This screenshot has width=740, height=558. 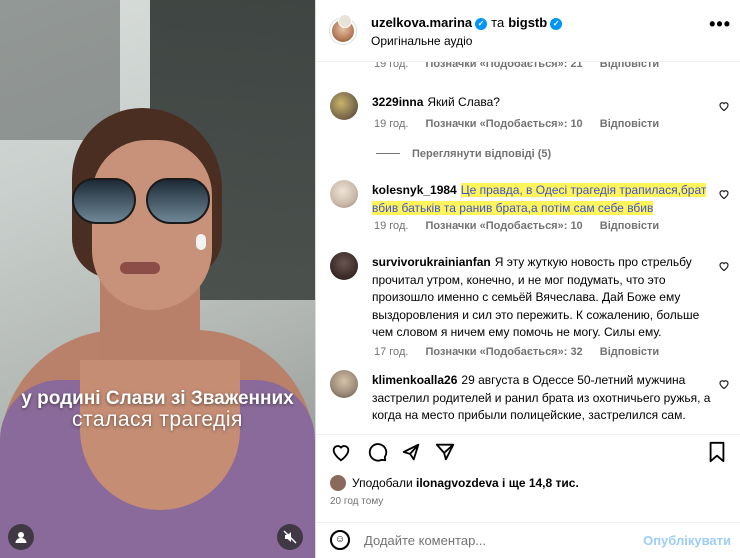 I want to click on coauthor-avatar, so click(x=345, y=21).